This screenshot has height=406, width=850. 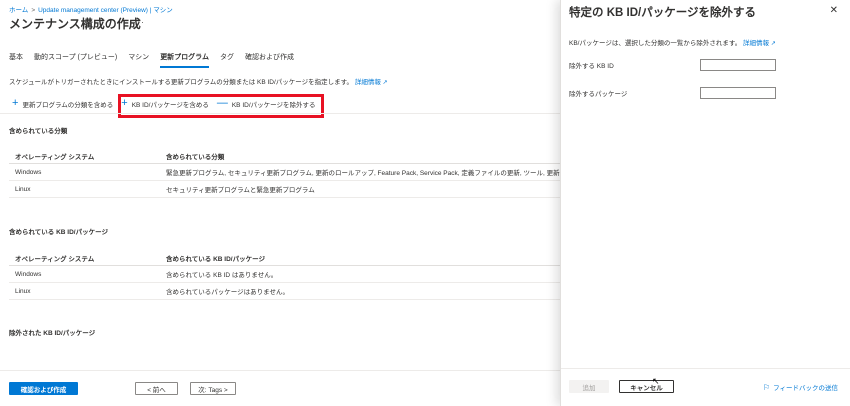 I want to click on column-header-kb: 含められている KB ID/パッケージ, so click(x=215, y=259).